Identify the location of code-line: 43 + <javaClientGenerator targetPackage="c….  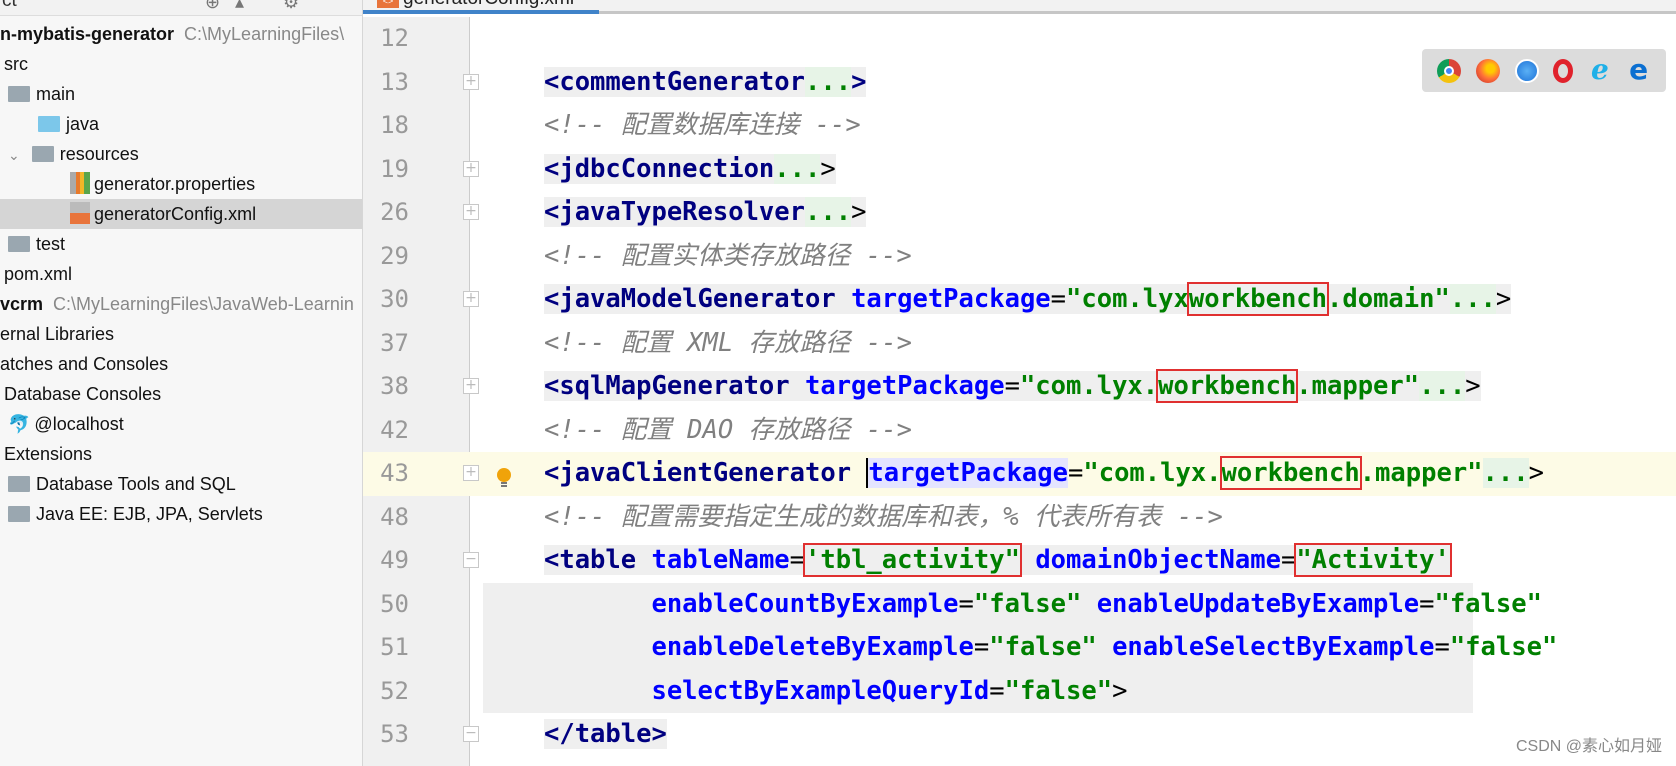
(1019, 474).